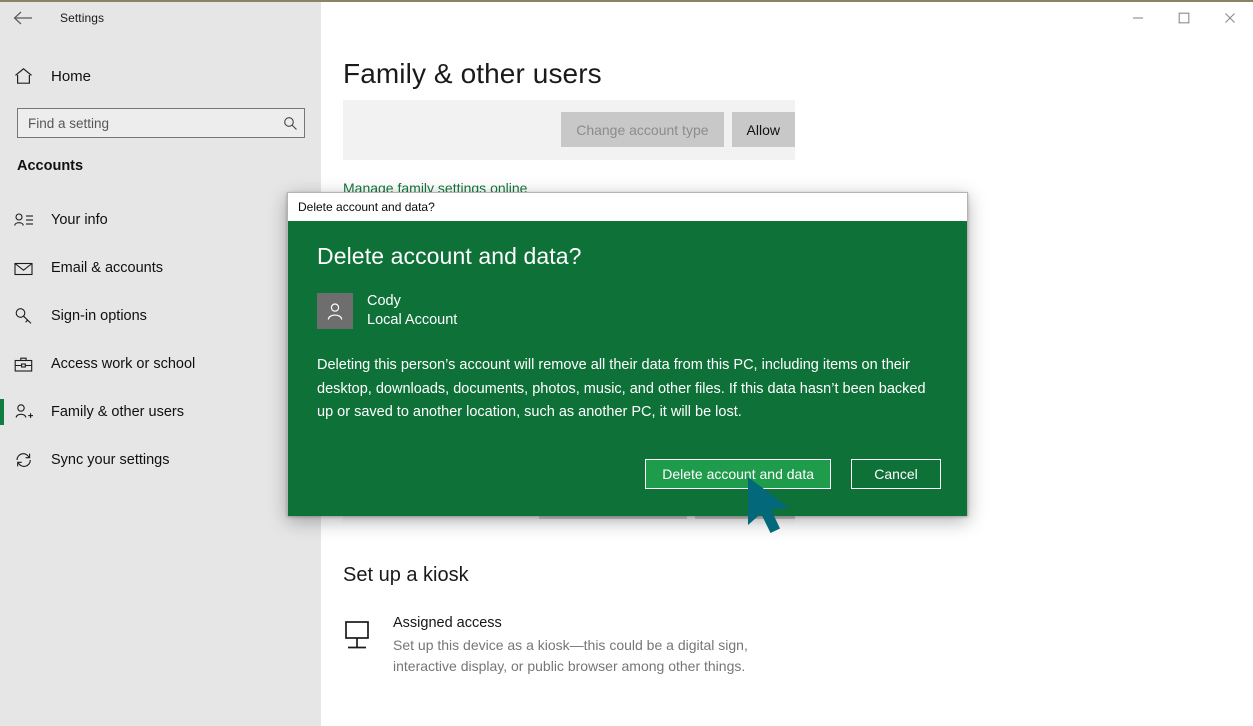 The image size is (1253, 726). Describe the element at coordinates (99, 316) in the screenshot. I see `sidebar-item-label: Sign-in options` at that location.